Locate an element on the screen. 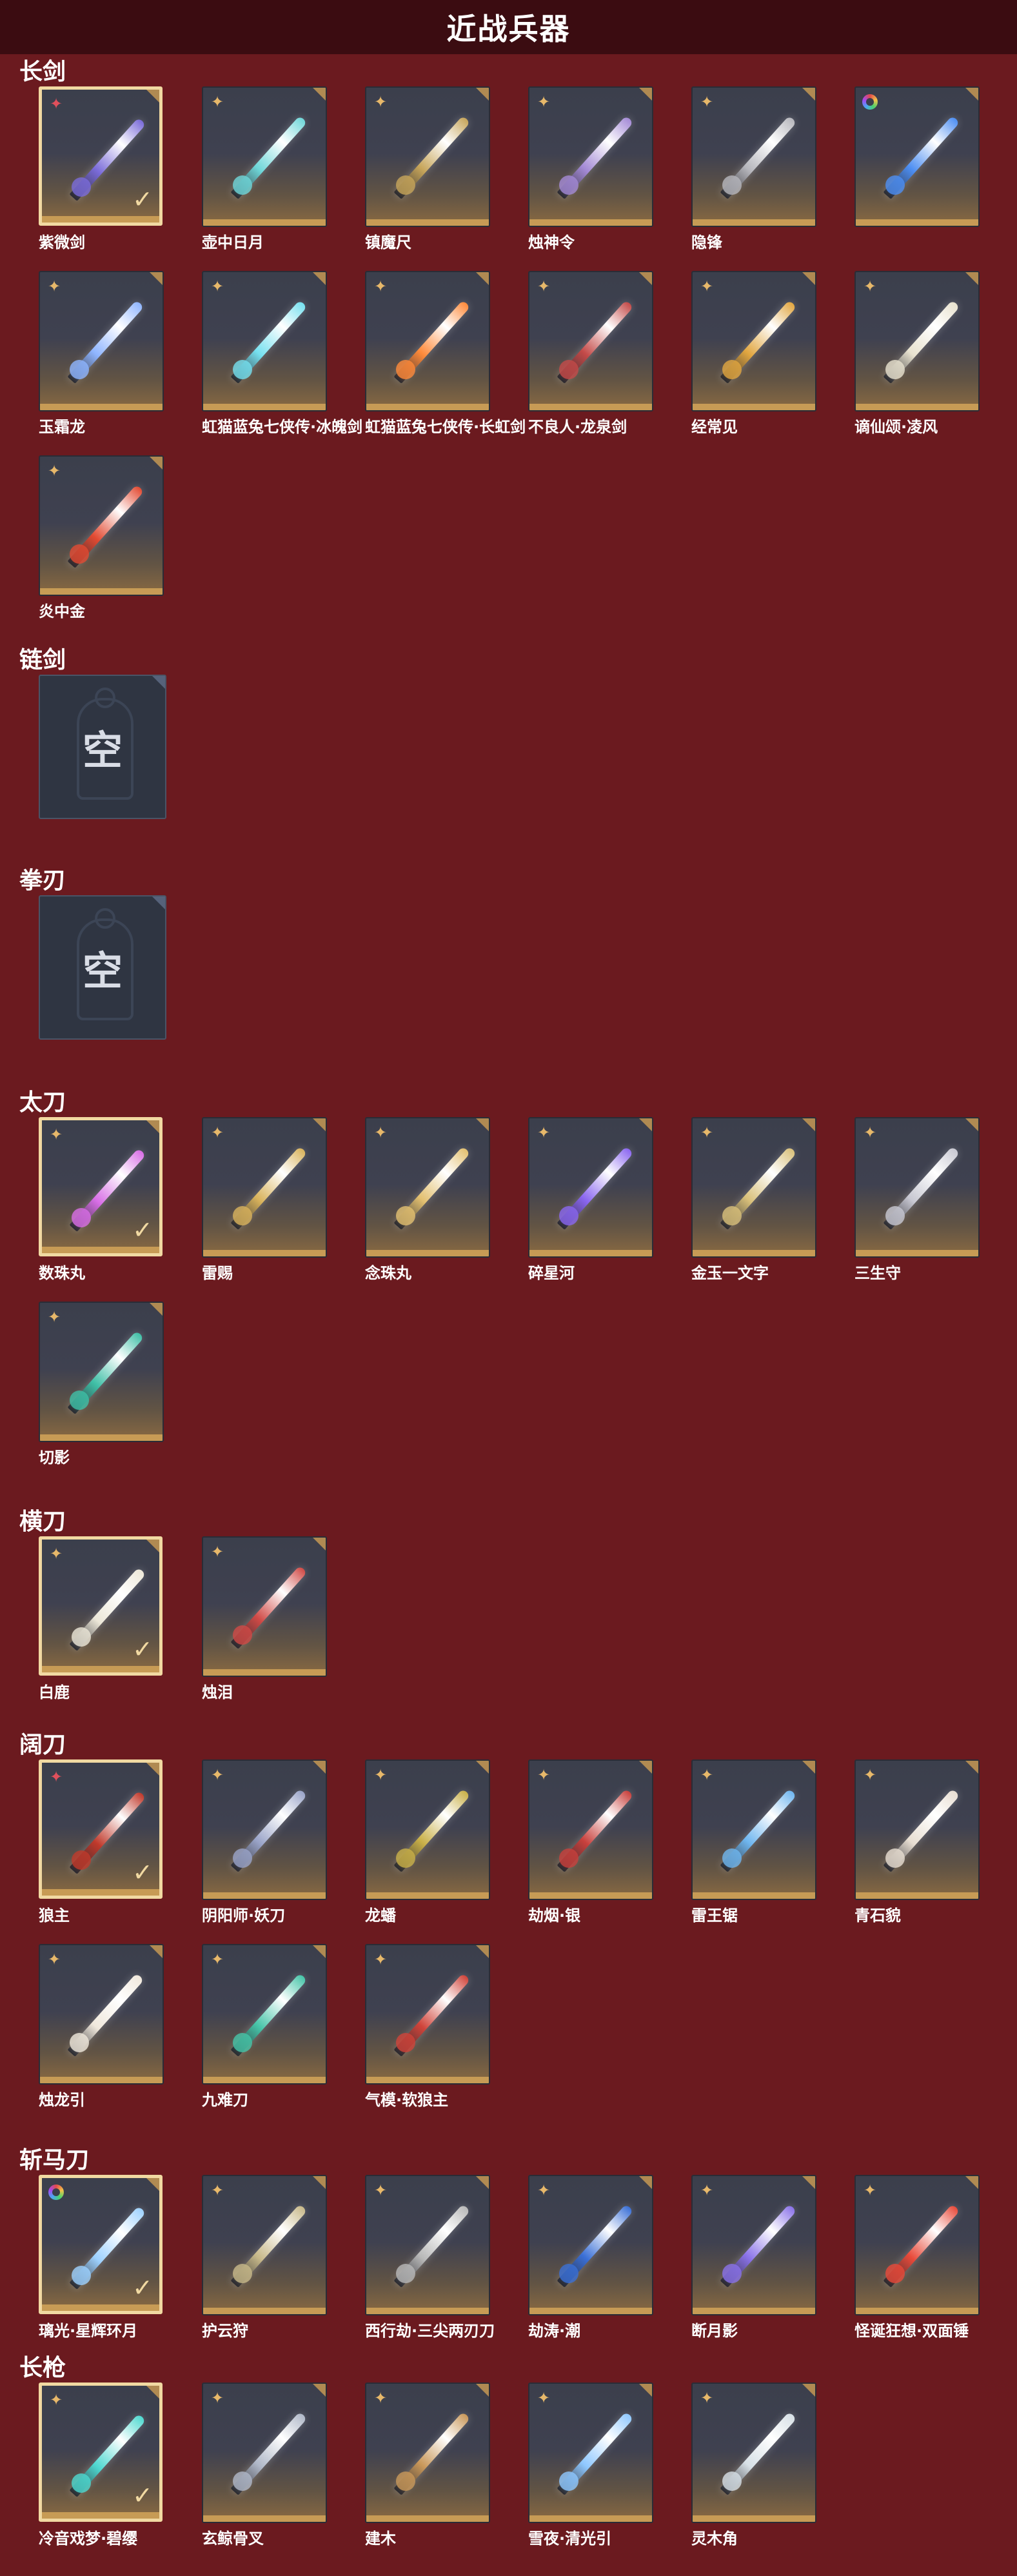 The width and height of the screenshot is (1017, 2576). weapon-card: ✦ 护云狩 is located at coordinates (264, 2271).